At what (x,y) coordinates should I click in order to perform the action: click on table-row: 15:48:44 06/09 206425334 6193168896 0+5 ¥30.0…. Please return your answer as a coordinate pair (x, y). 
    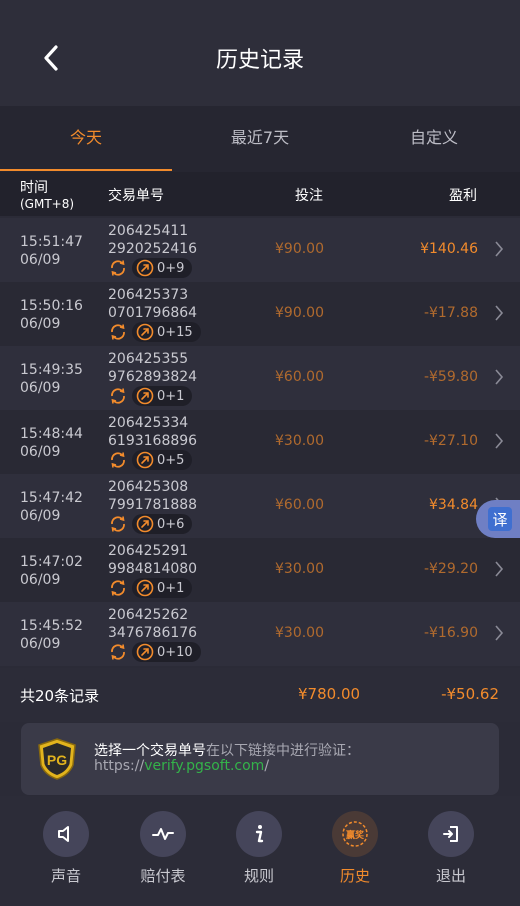
    Looking at the image, I should click on (260, 442).